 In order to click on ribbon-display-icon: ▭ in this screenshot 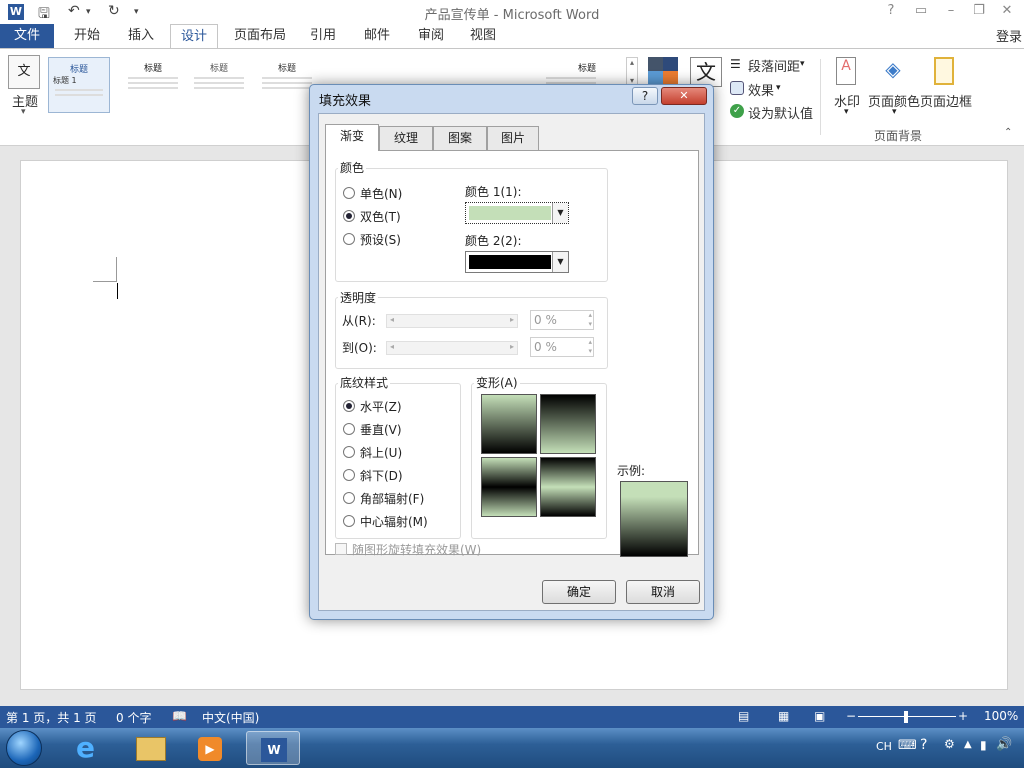, I will do `click(921, 10)`.